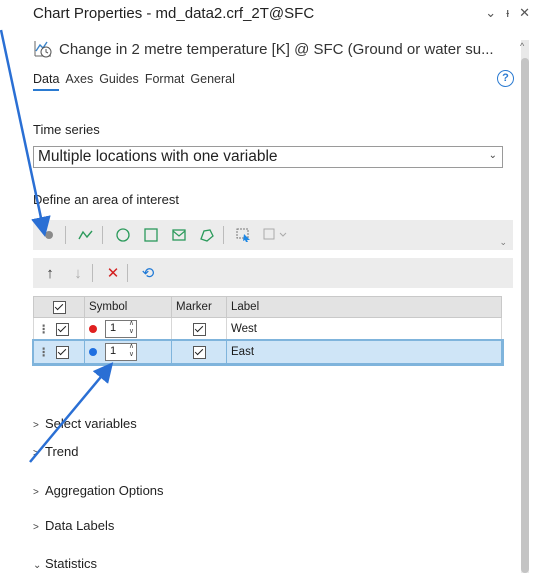 This screenshot has width=536, height=573. Describe the element at coordinates (199, 307) in the screenshot. I see `marker-column-header: Marker` at that location.